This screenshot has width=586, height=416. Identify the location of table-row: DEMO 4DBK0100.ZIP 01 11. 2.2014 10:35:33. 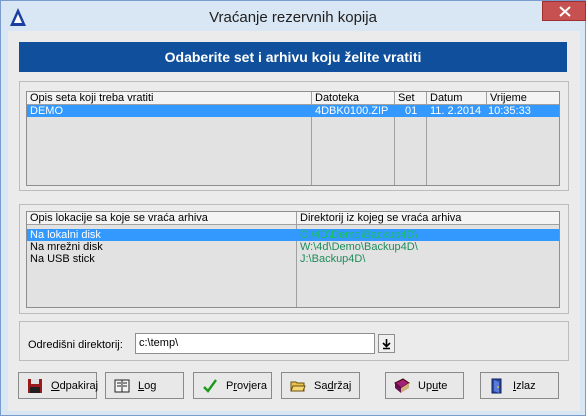
(293, 111).